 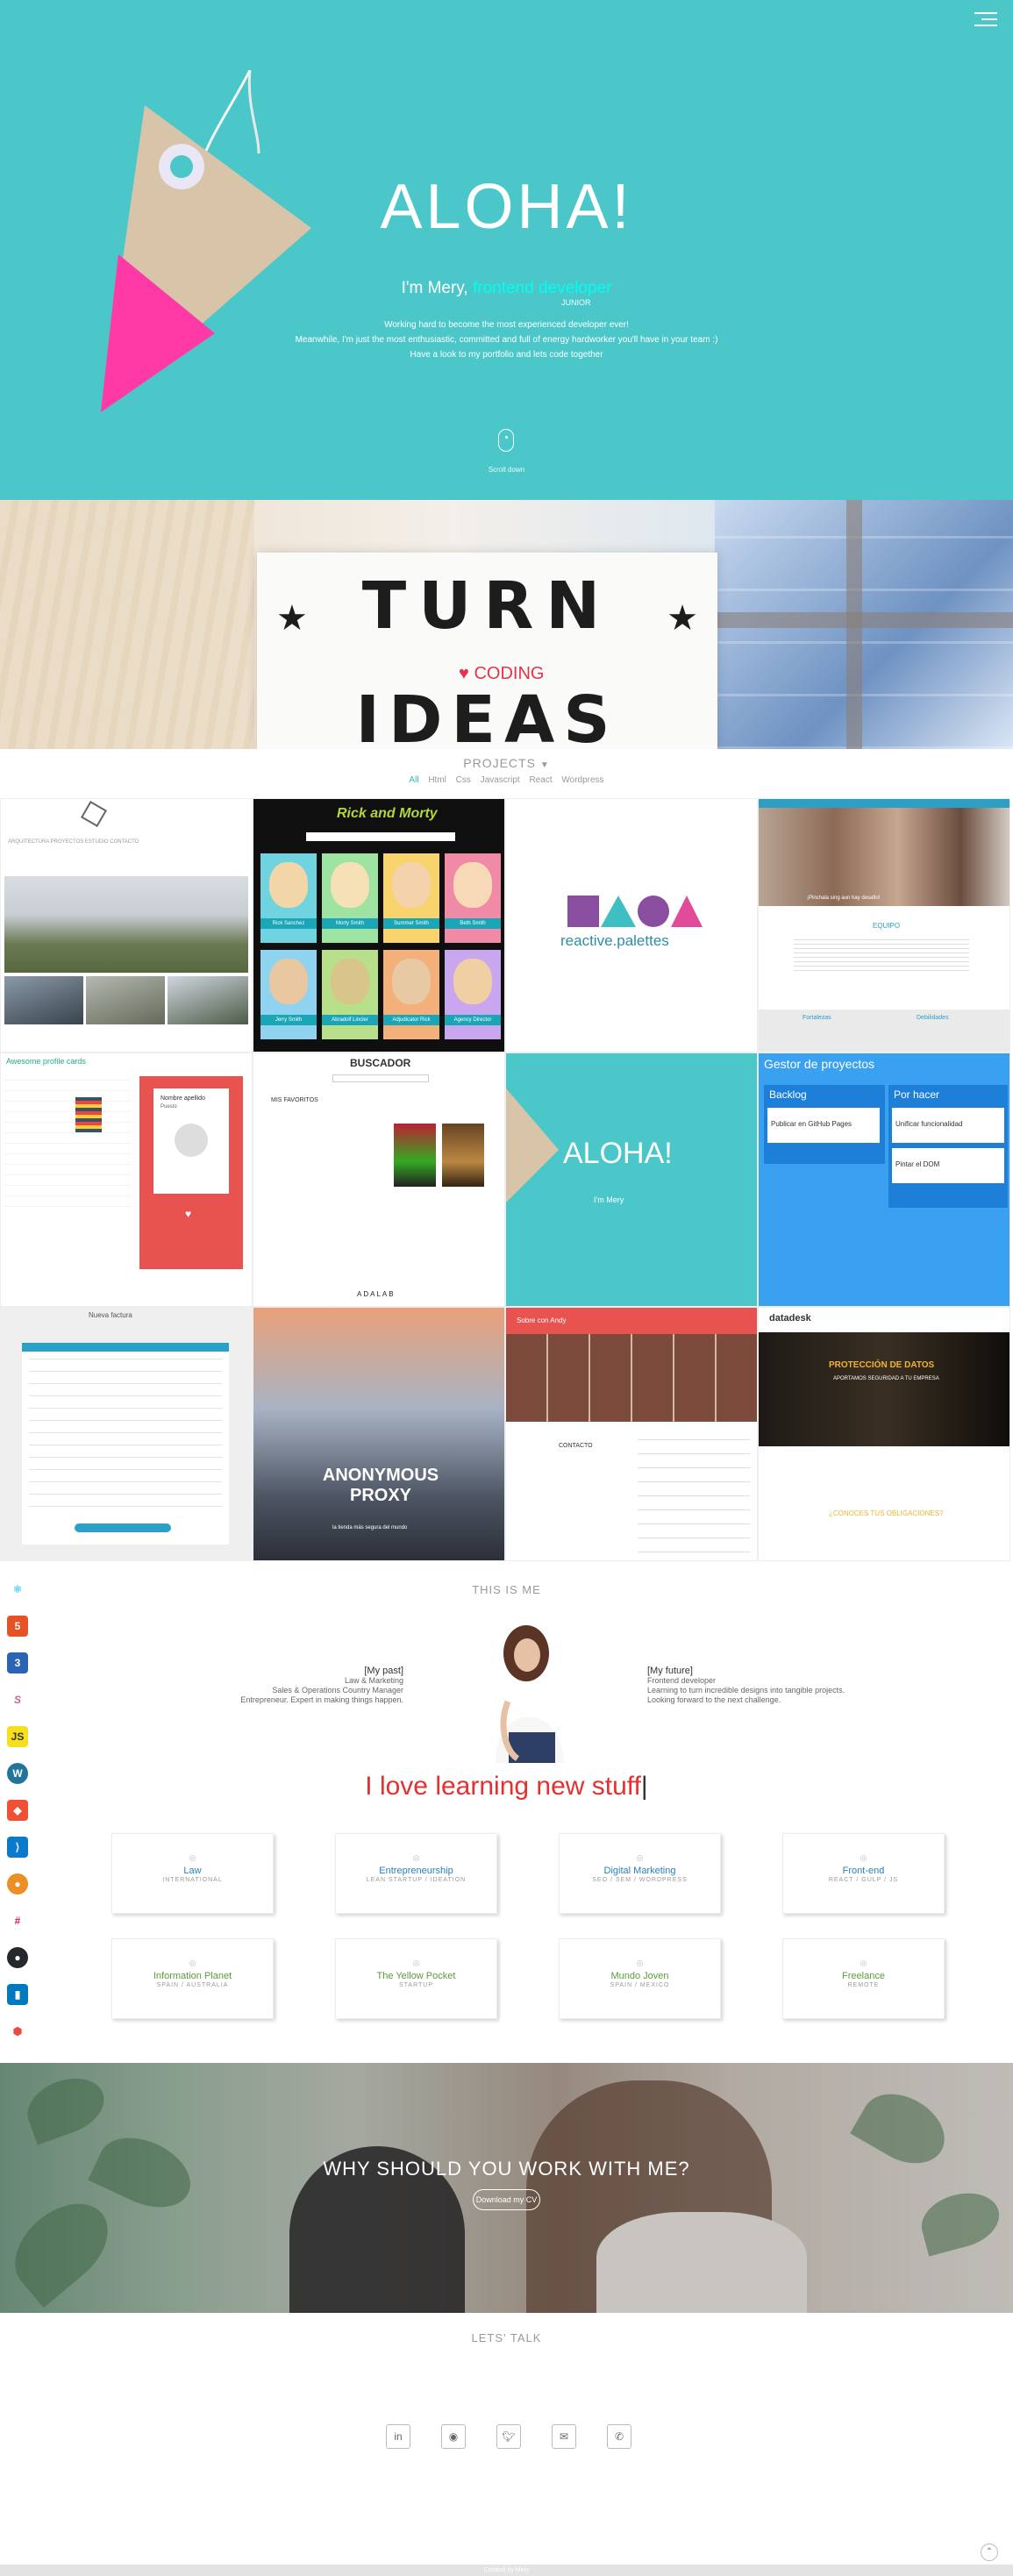 What do you see at coordinates (350, 898) in the screenshot?
I see `character-card: Morty Smith` at bounding box center [350, 898].